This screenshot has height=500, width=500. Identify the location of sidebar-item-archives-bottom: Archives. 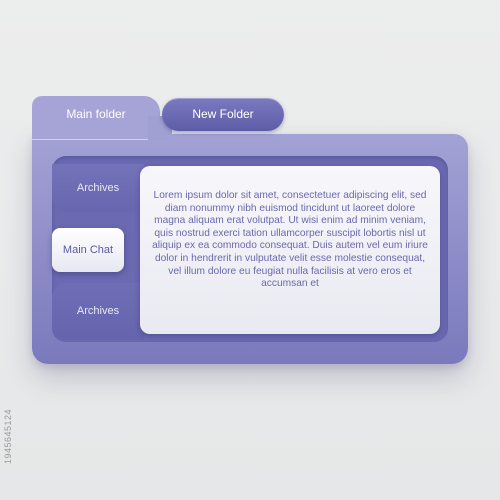
(98, 311).